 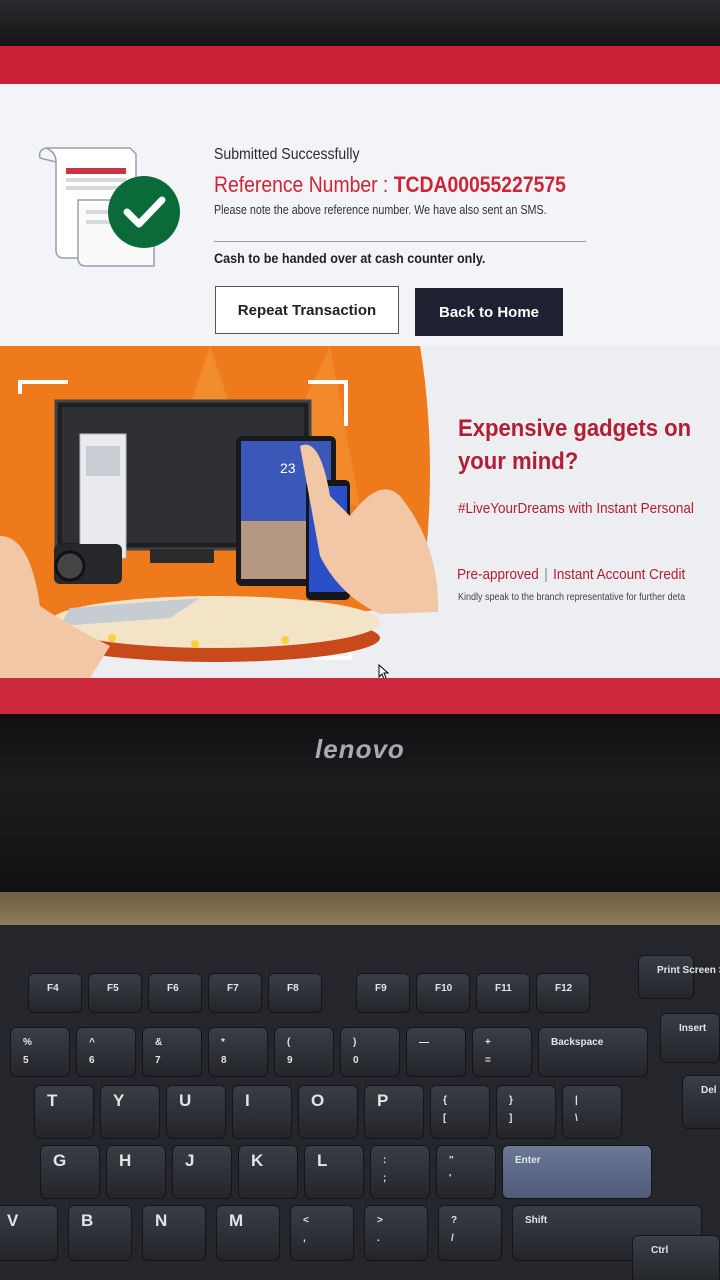 I want to click on key-insert: Insert, so click(x=690, y=1038).